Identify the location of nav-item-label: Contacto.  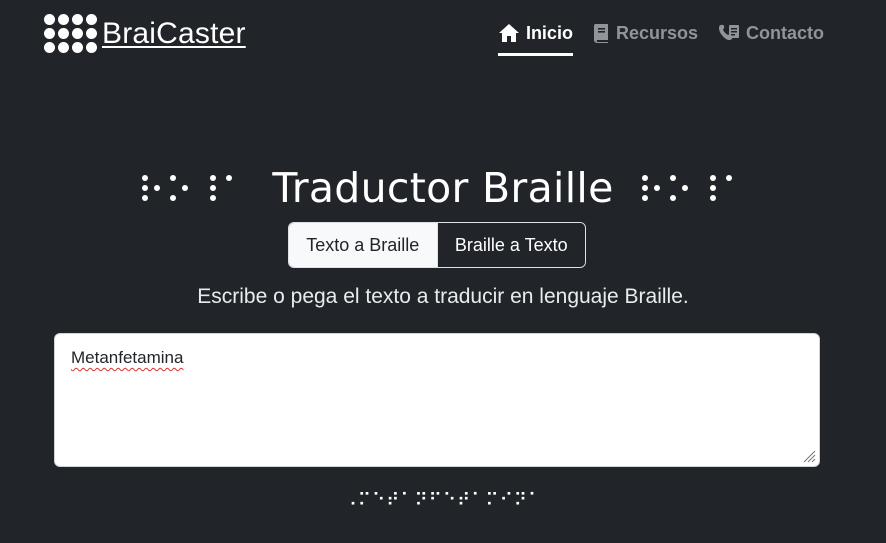
(785, 32).